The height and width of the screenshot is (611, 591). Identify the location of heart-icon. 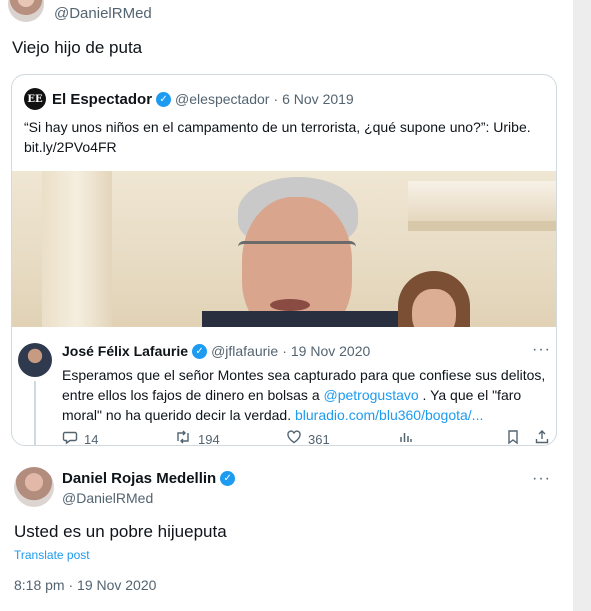
(294, 437).